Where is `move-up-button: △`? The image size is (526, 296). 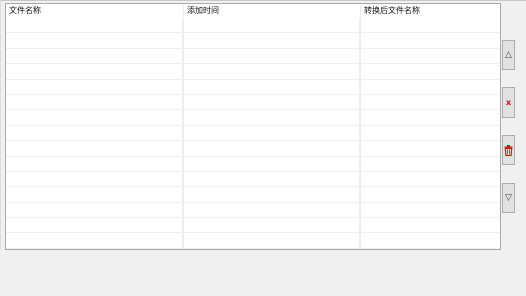 move-up-button: △ is located at coordinates (508, 55).